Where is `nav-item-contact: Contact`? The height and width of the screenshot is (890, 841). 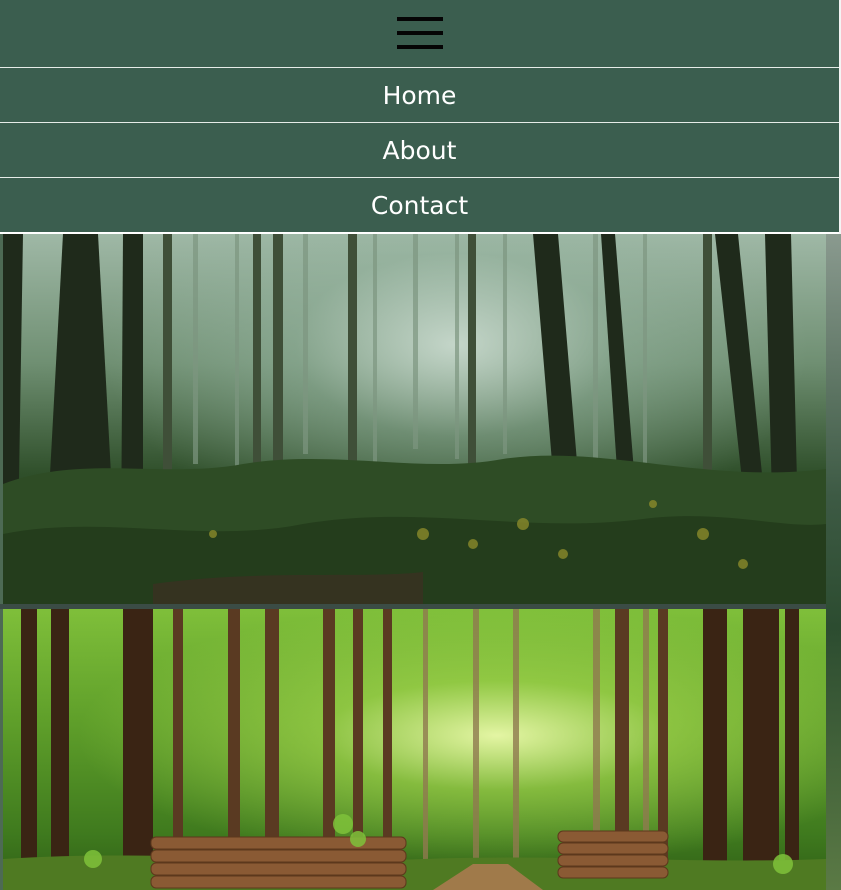 nav-item-contact: Contact is located at coordinates (419, 204).